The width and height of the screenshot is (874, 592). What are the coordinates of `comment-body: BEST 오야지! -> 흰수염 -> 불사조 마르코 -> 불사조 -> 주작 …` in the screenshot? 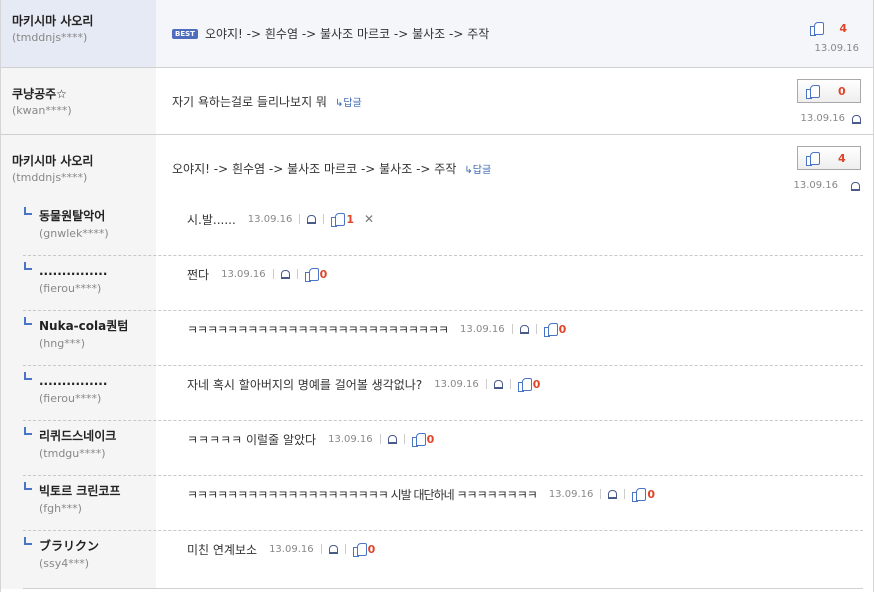 It's located at (514, 33).